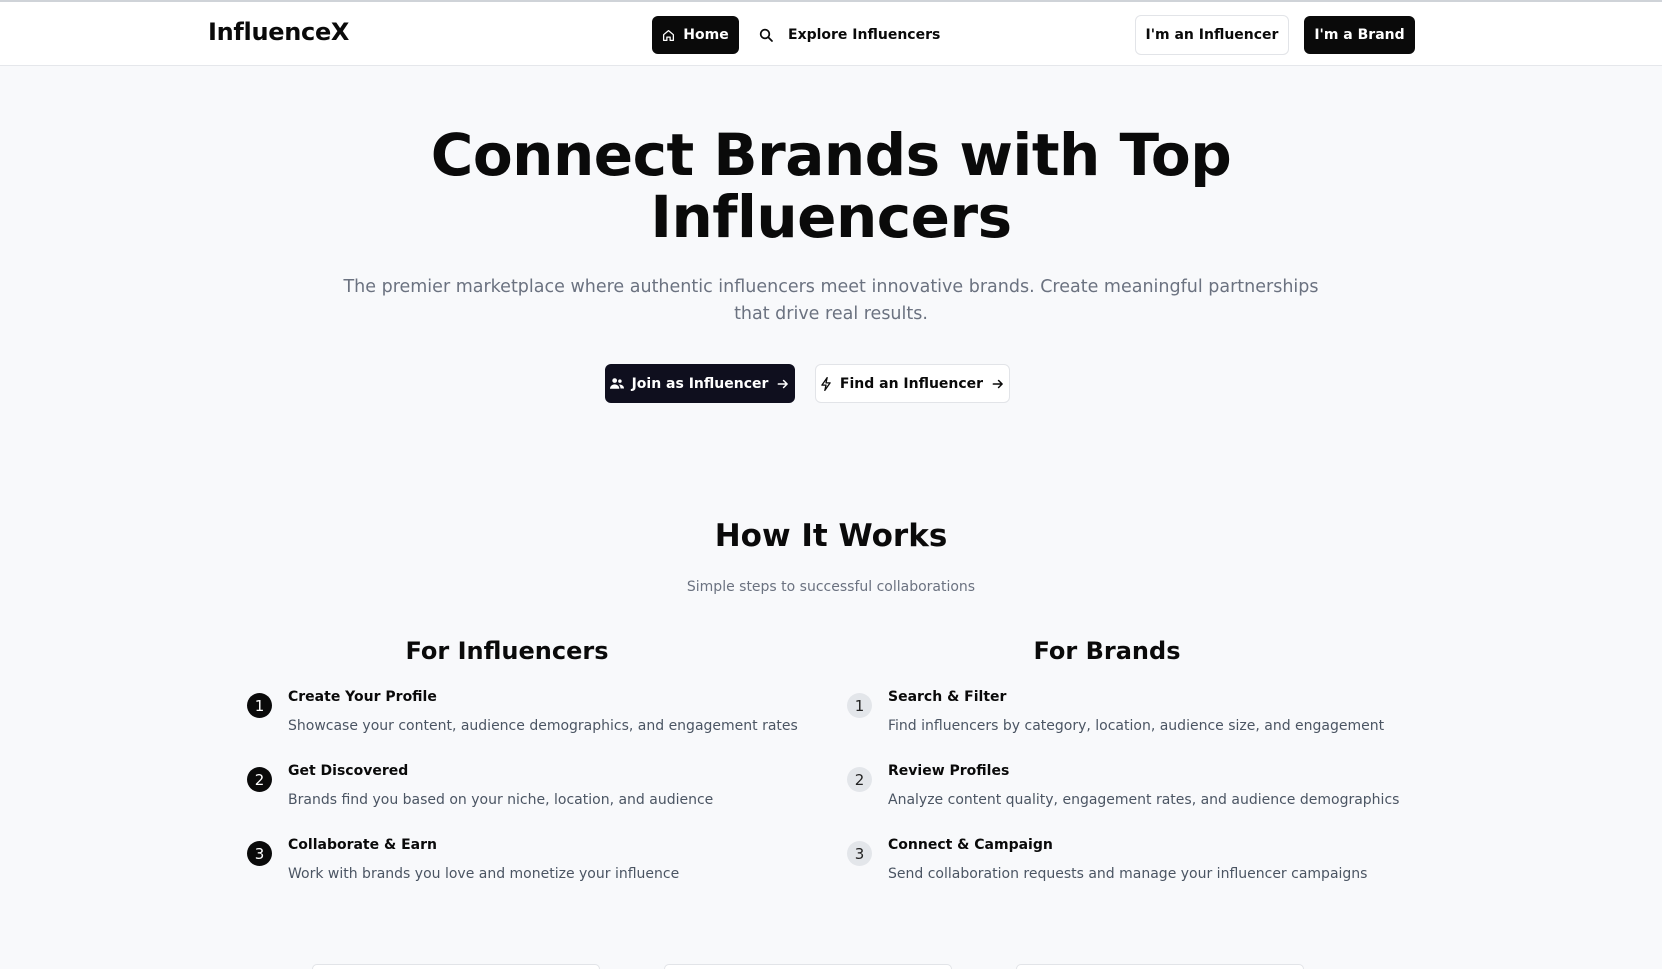 The image size is (1662, 969). I want to click on step-title: Review Profiles, so click(949, 771).